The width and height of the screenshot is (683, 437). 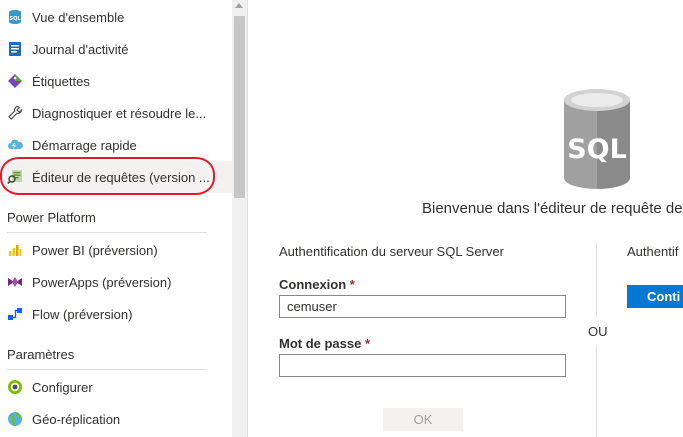 I want to click on nav-item-overview: SQL Vue d'ensemble, so click(x=116, y=17).